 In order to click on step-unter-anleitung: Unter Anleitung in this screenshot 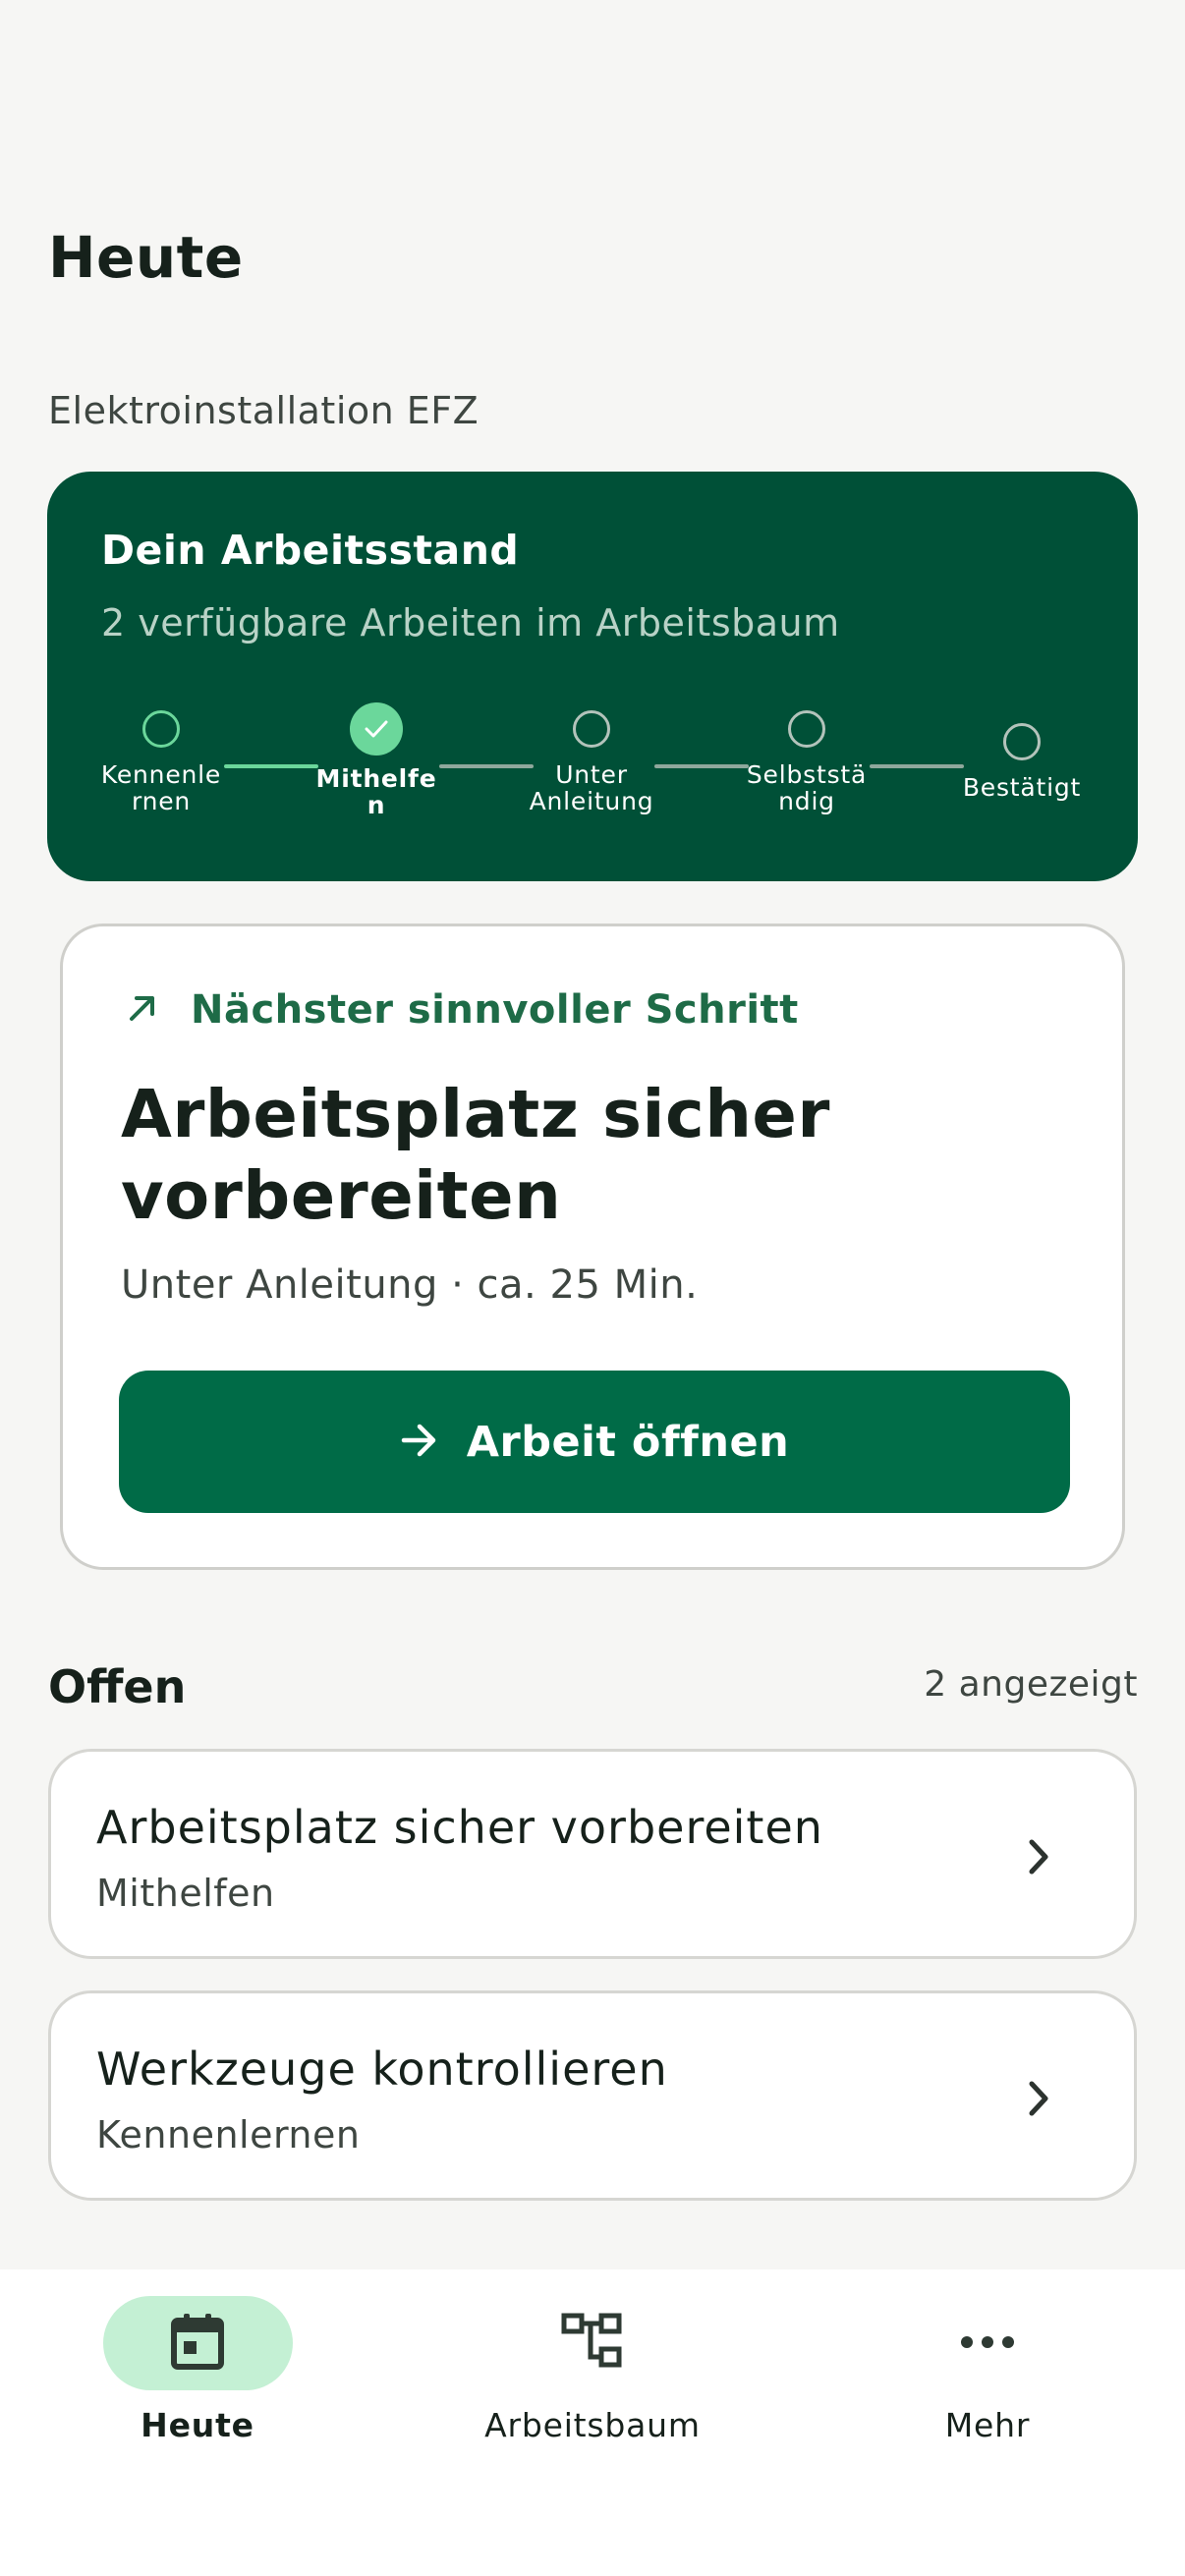, I will do `click(592, 762)`.